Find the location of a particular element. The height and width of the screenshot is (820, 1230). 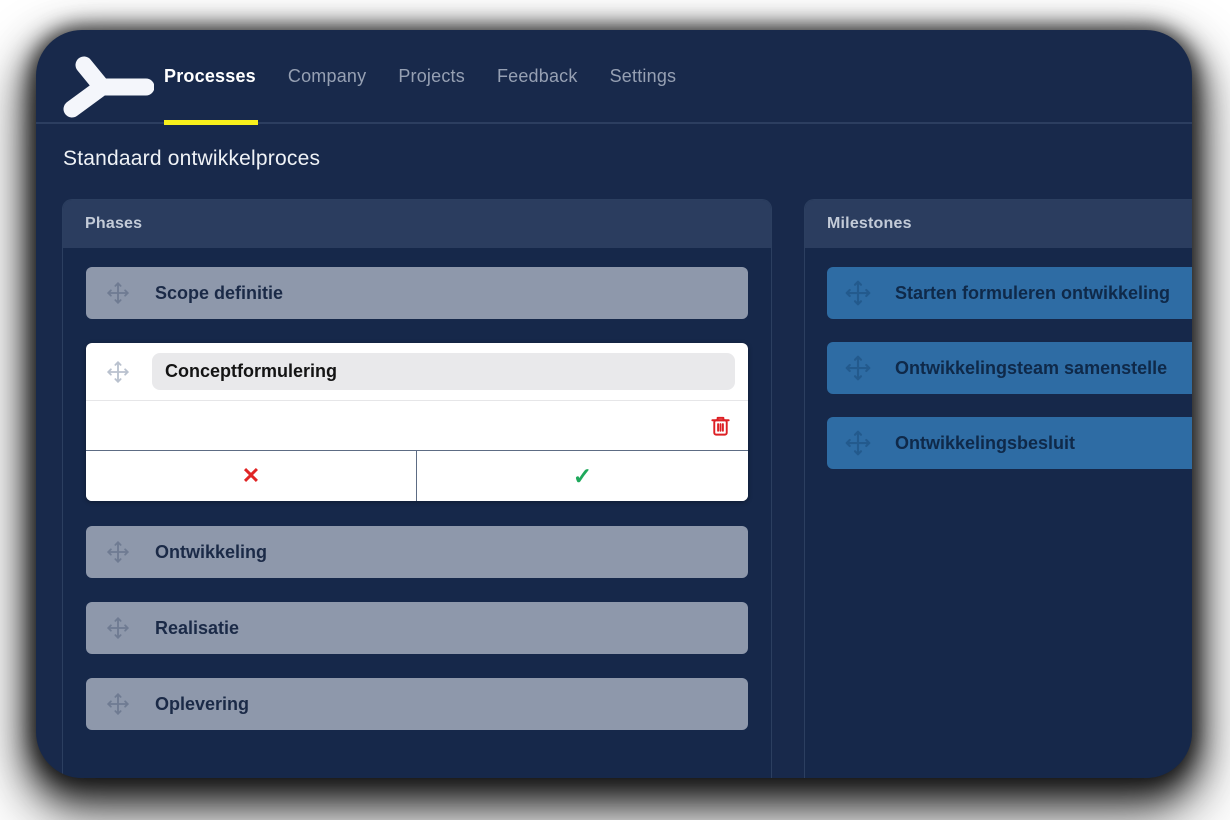

milestone-item-ontwikkelingsbesluit: Ontwikkelingsbesluit is located at coordinates (1009, 443).